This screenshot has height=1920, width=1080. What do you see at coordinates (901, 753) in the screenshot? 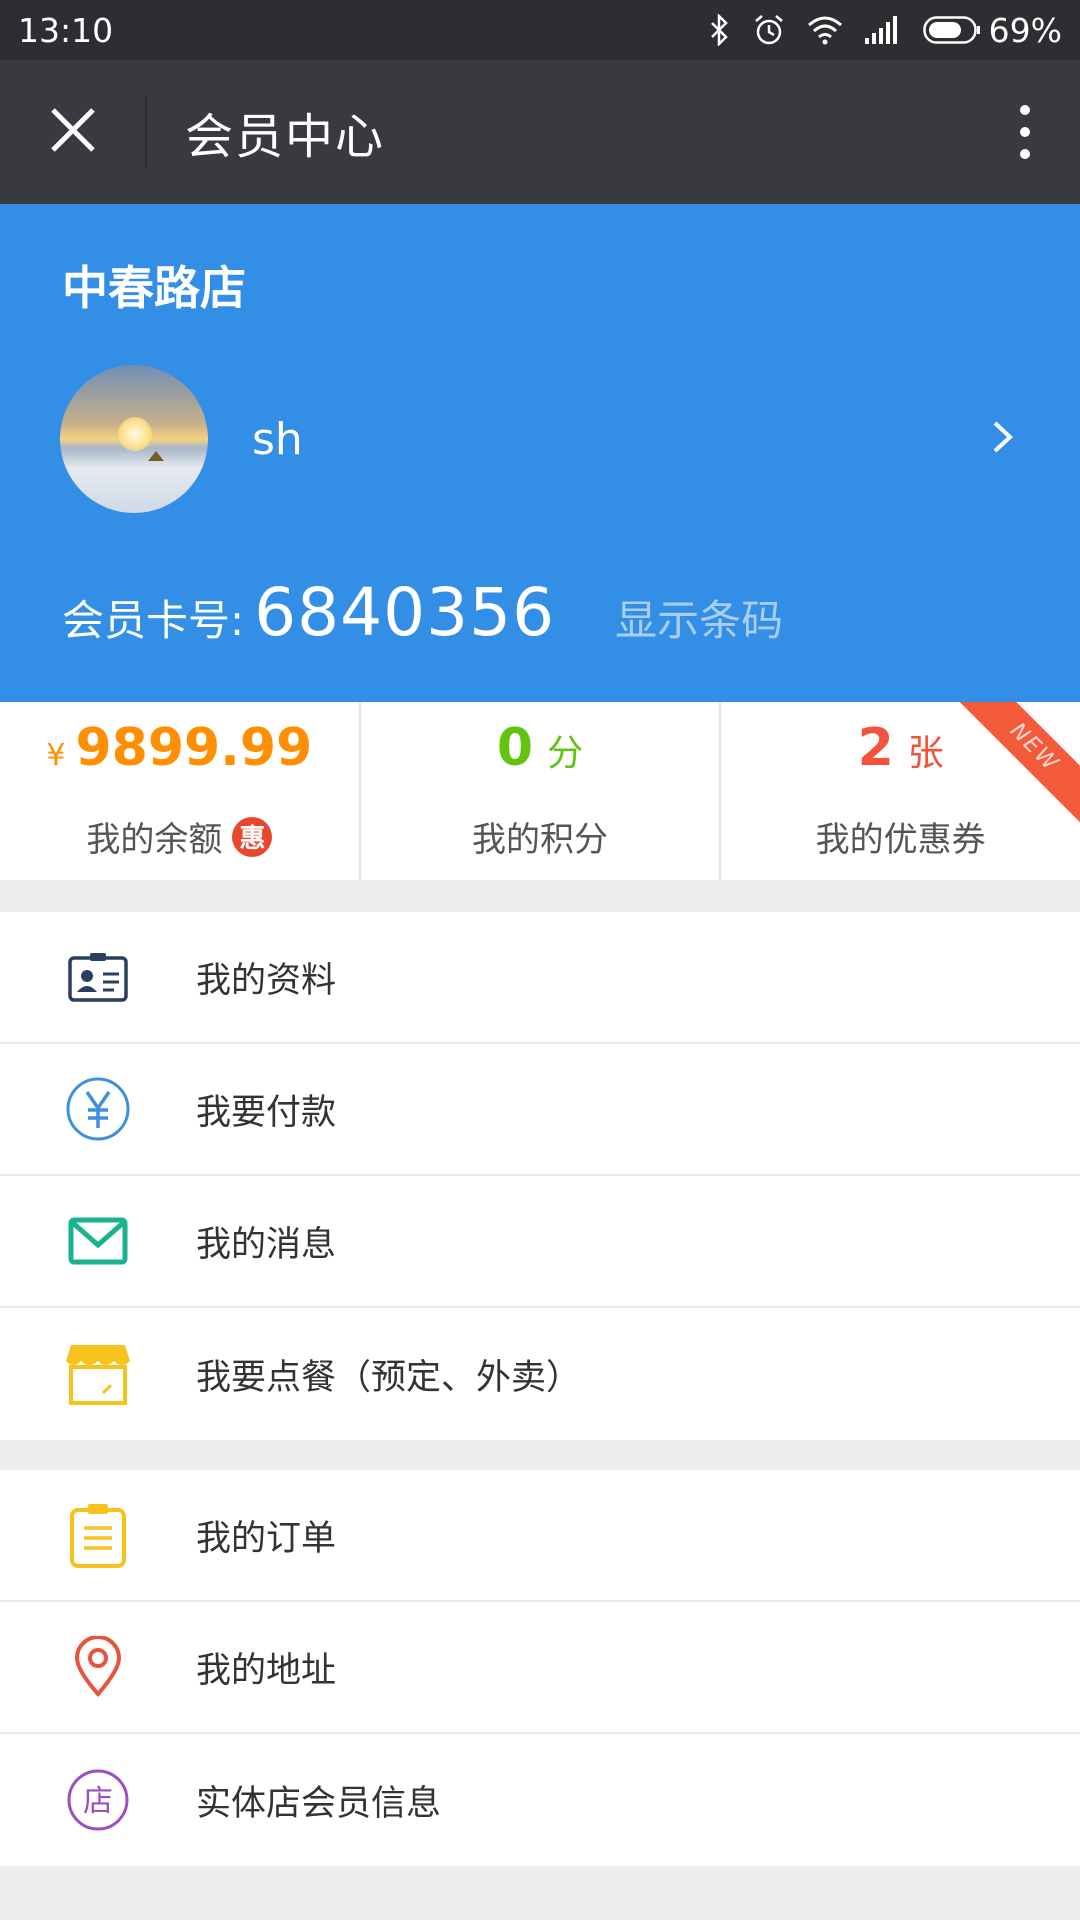
I see `coupons-value-row: 2 张` at bounding box center [901, 753].